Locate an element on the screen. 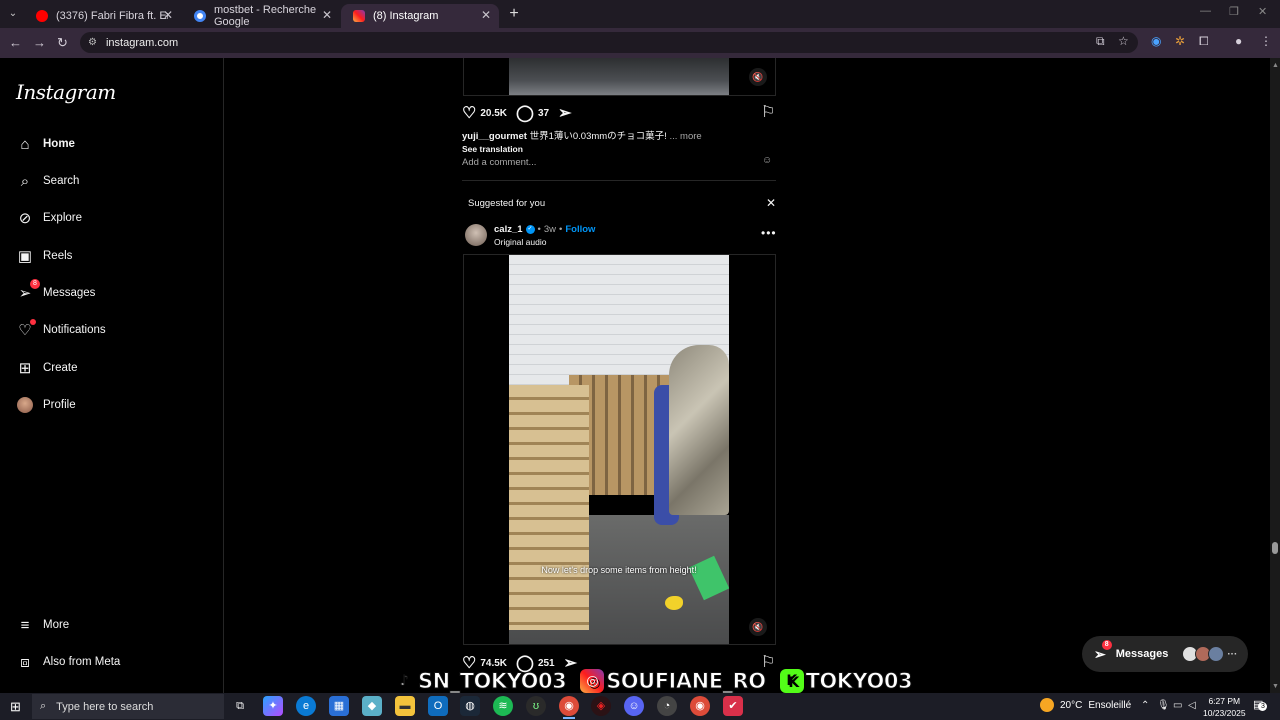 Image resolution: width=1280 pixels, height=720 pixels. avatar is located at coordinates (476, 235).